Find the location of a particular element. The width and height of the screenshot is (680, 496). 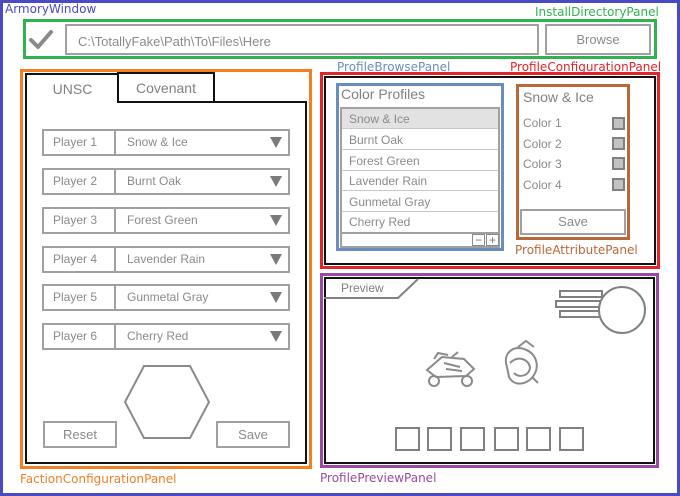

player-profile-select: Forest Green is located at coordinates (162, 220).